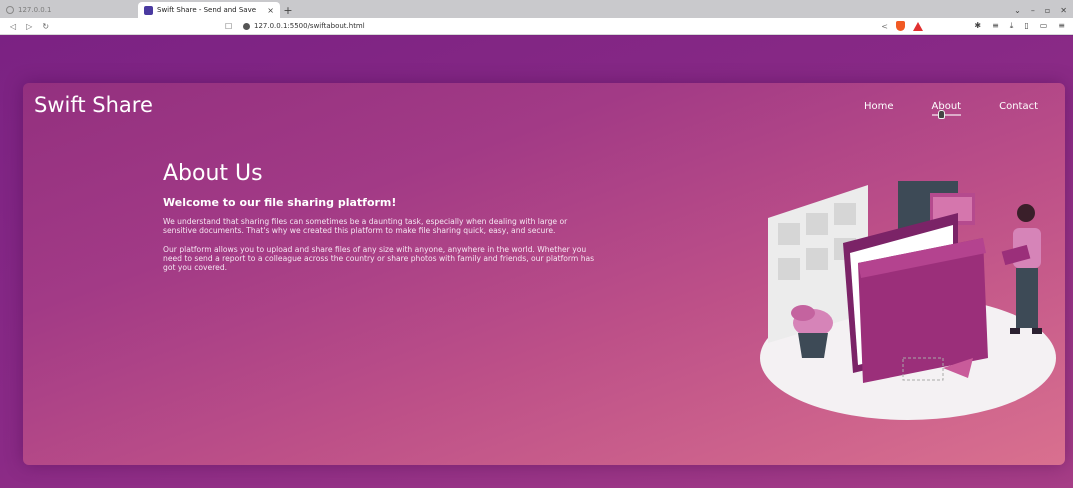  What do you see at coordinates (112, 26) in the screenshot?
I see `nav-buttons: ◁ ▷ ↻` at bounding box center [112, 26].